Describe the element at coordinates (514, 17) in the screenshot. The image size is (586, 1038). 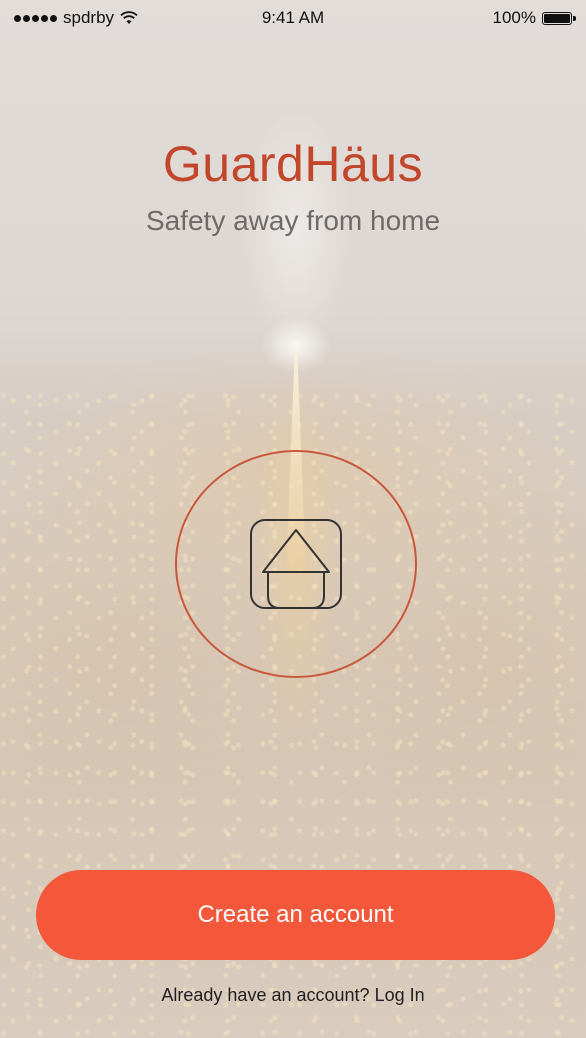
I see `battery-percent: 100%` at that location.